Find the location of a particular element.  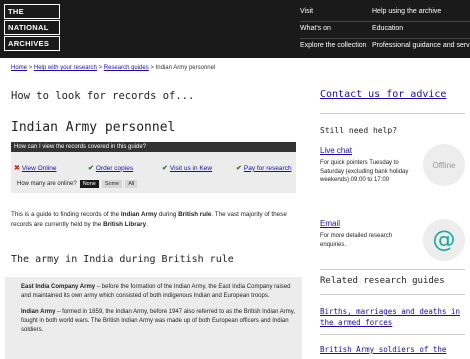

option-pay-research: ✔ Pay for research is located at coordinates (264, 168).